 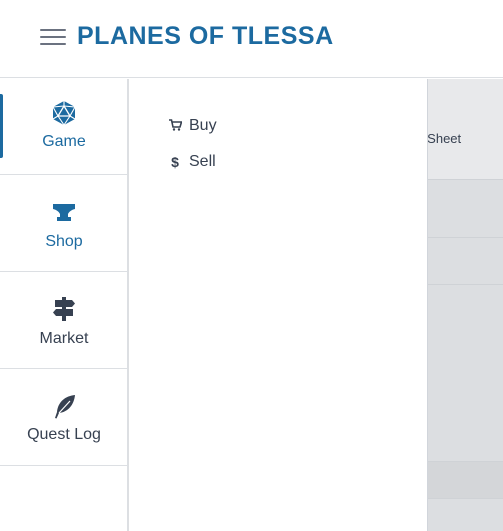 What do you see at coordinates (64, 338) in the screenshot?
I see `sidebar-item-label: Market` at bounding box center [64, 338].